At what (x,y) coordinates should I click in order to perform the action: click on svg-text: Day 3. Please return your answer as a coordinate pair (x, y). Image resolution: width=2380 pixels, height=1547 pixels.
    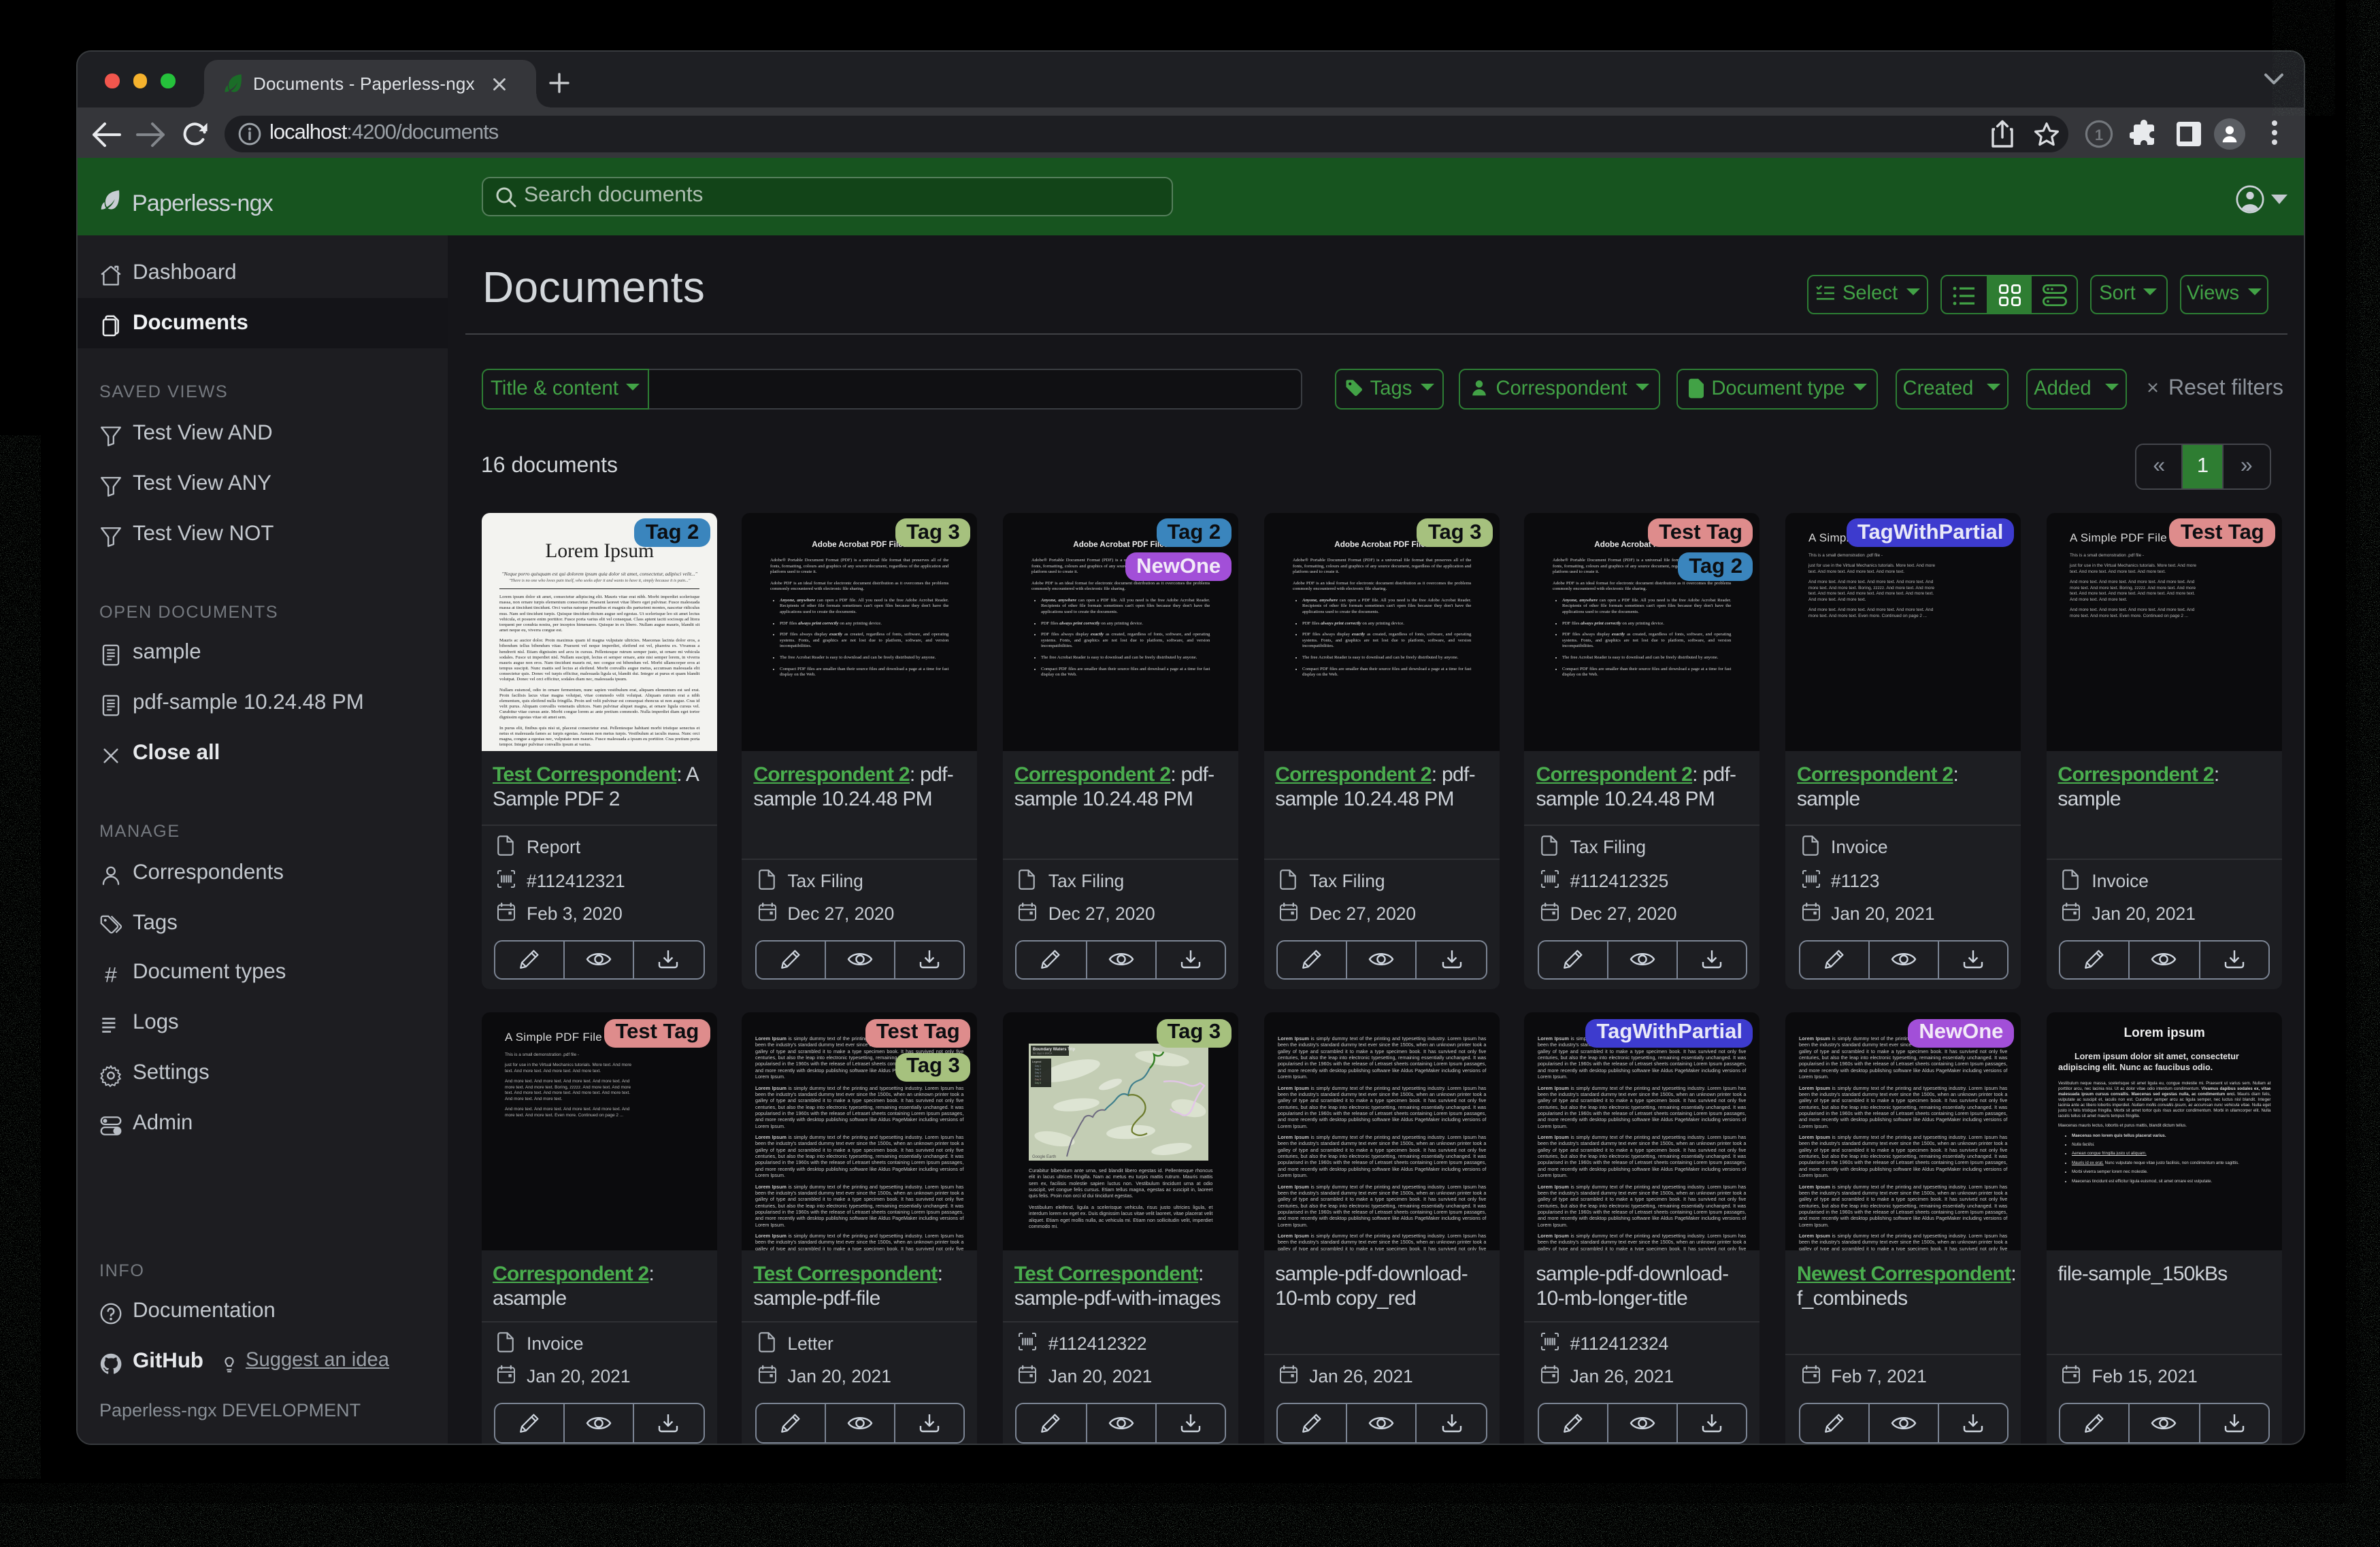
    Looking at the image, I should click on (1038, 1072).